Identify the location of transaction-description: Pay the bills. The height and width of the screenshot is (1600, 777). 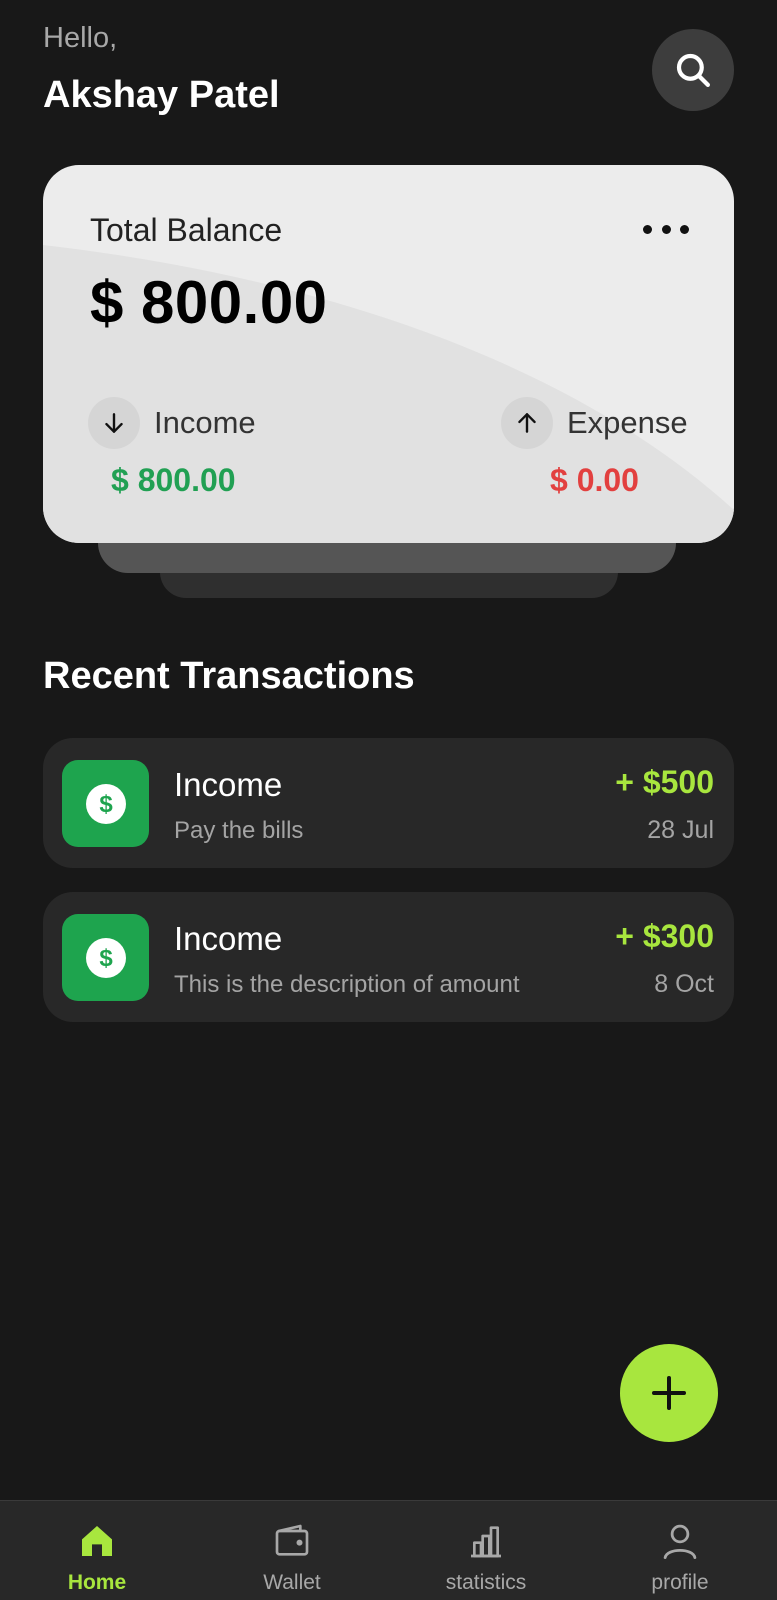
(239, 830).